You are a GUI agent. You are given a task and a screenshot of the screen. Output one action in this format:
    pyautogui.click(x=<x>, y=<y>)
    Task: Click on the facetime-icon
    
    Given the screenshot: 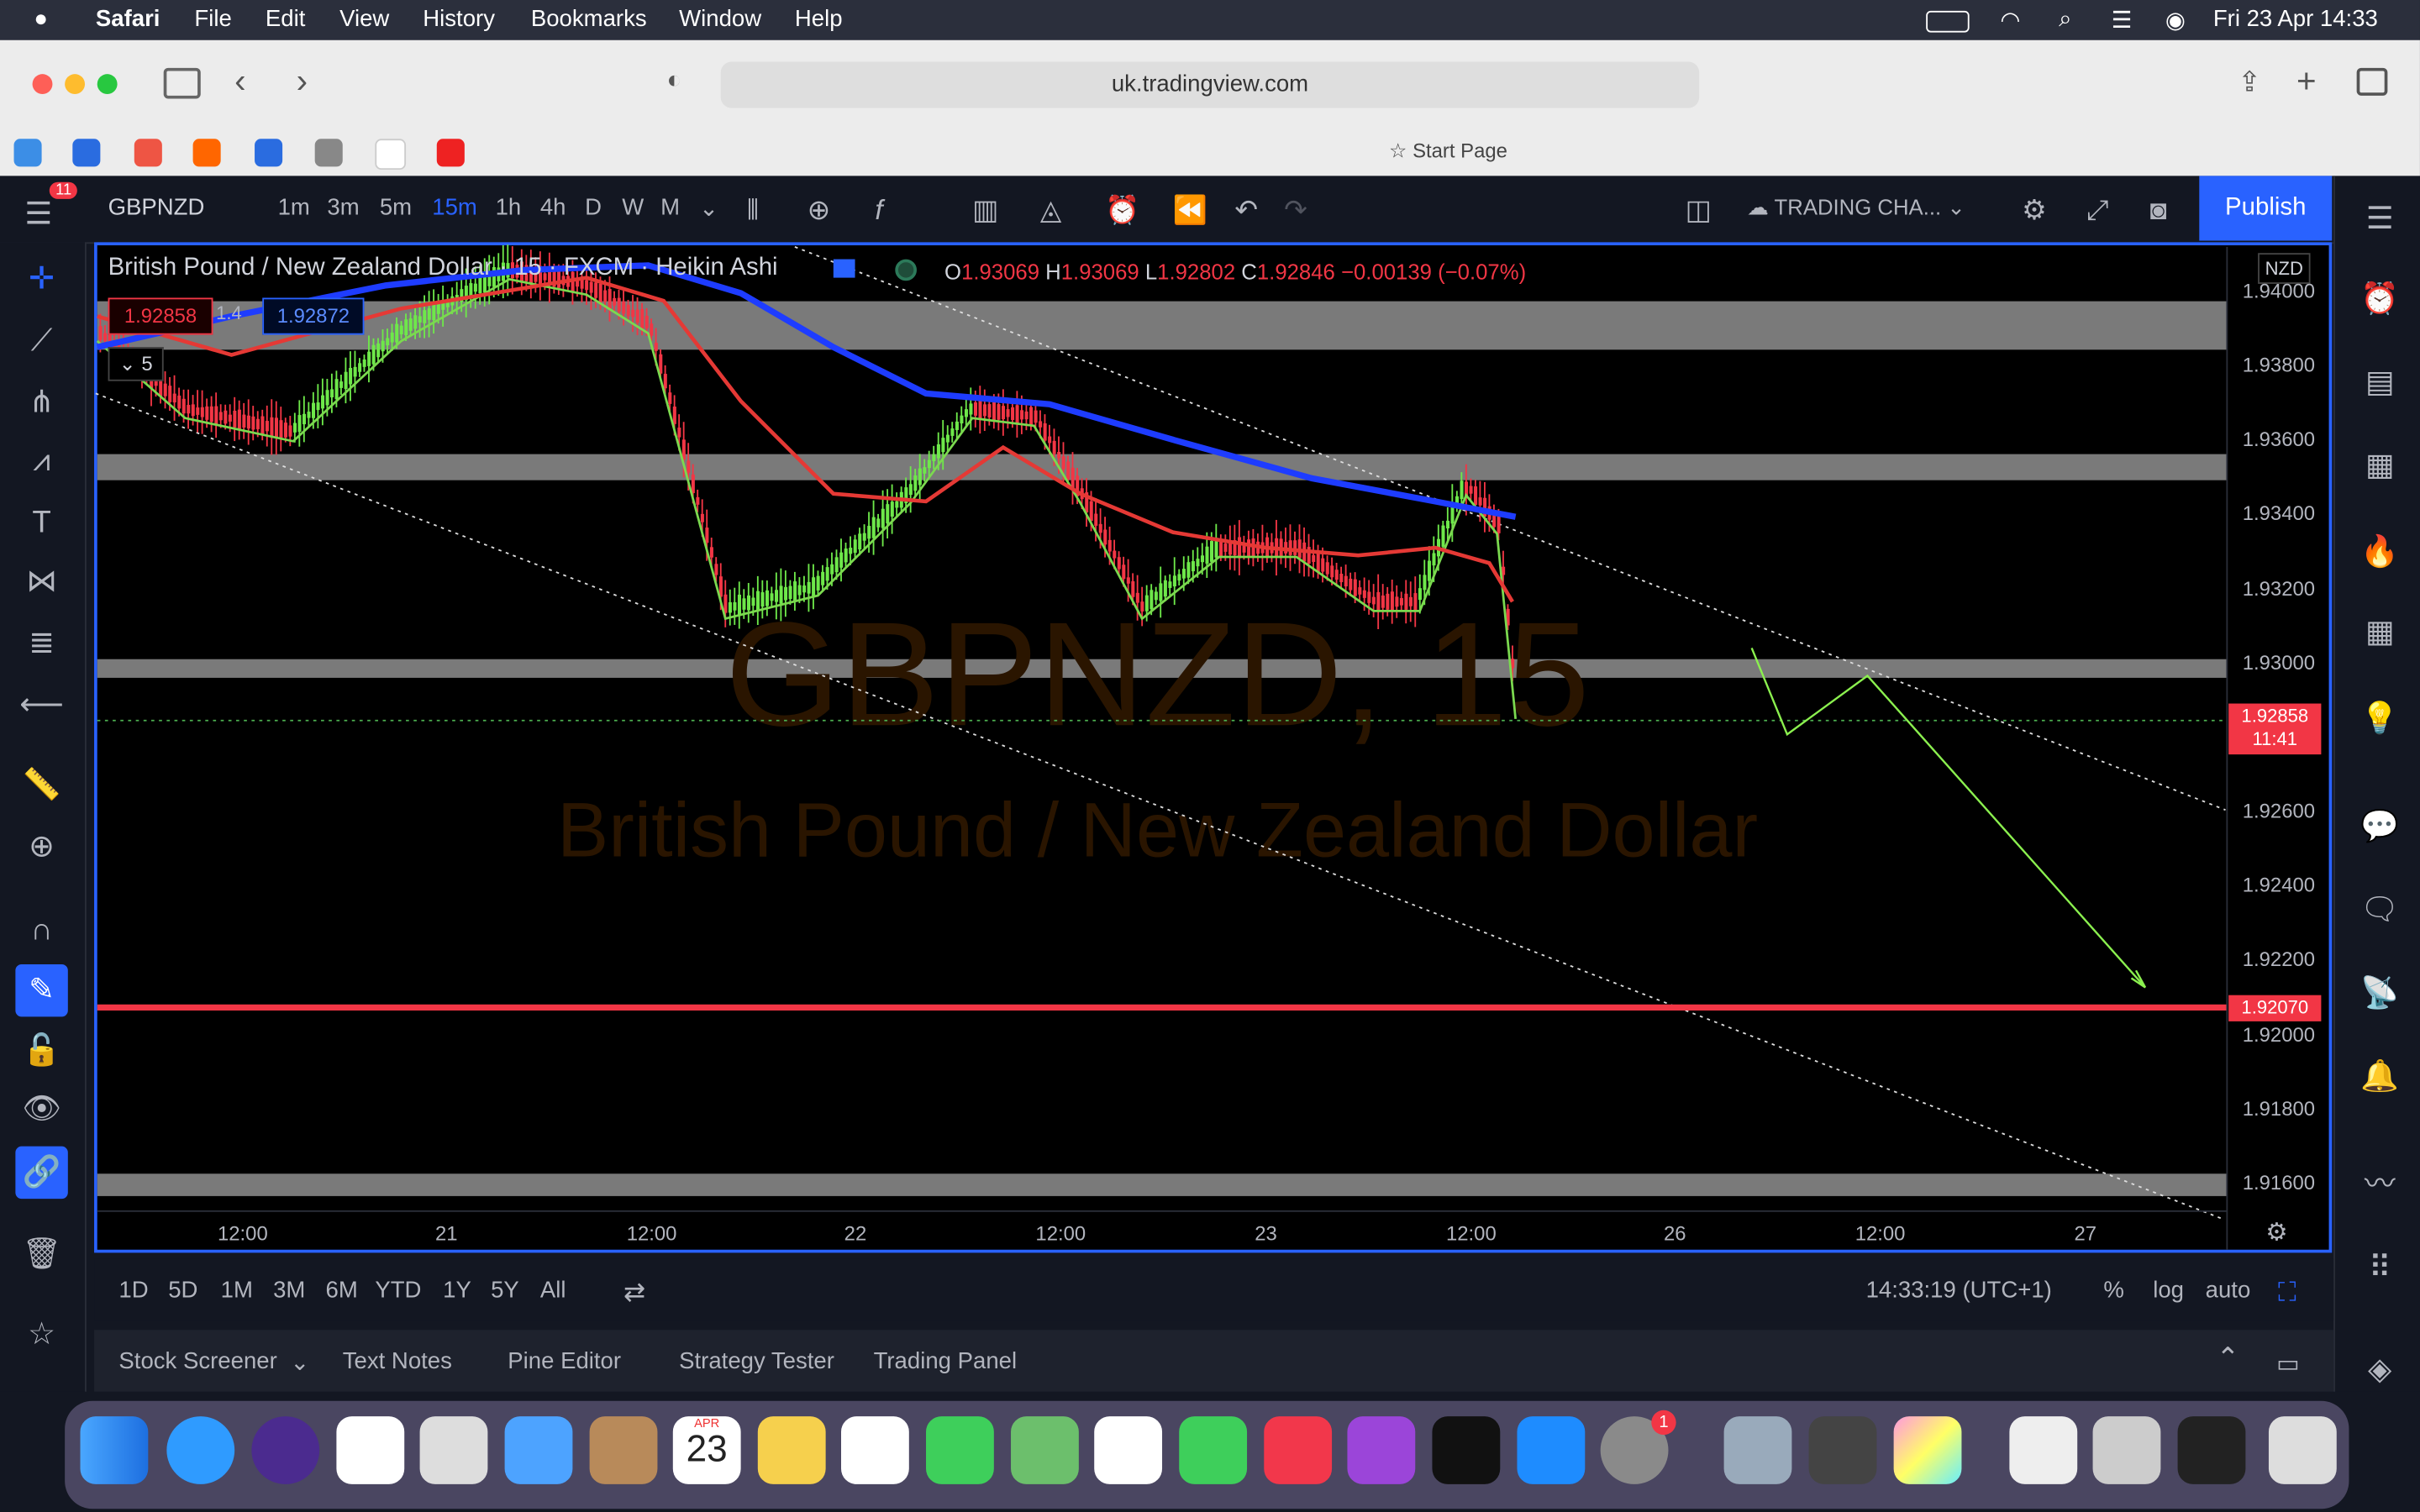 What is the action you would take?
    pyautogui.click(x=1213, y=1450)
    